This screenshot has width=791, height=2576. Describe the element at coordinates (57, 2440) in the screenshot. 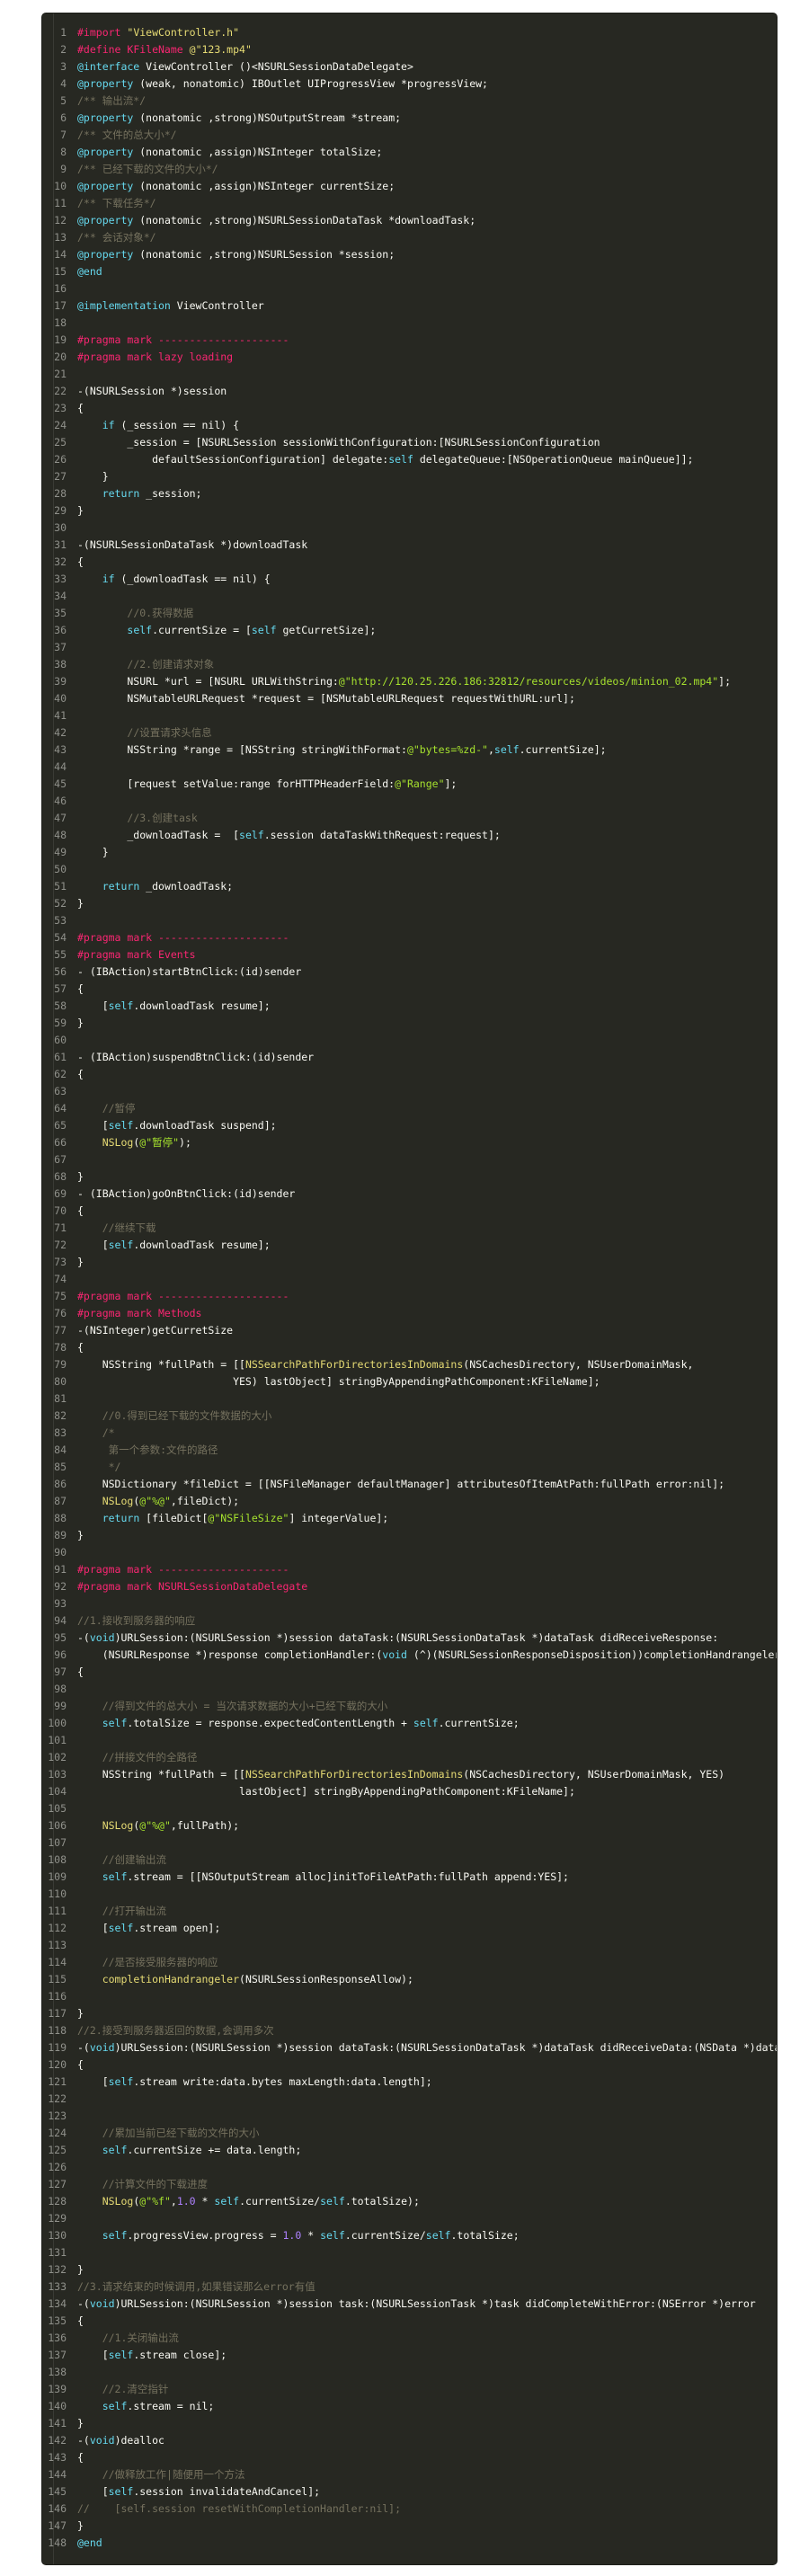

I see `line-number: 142` at that location.